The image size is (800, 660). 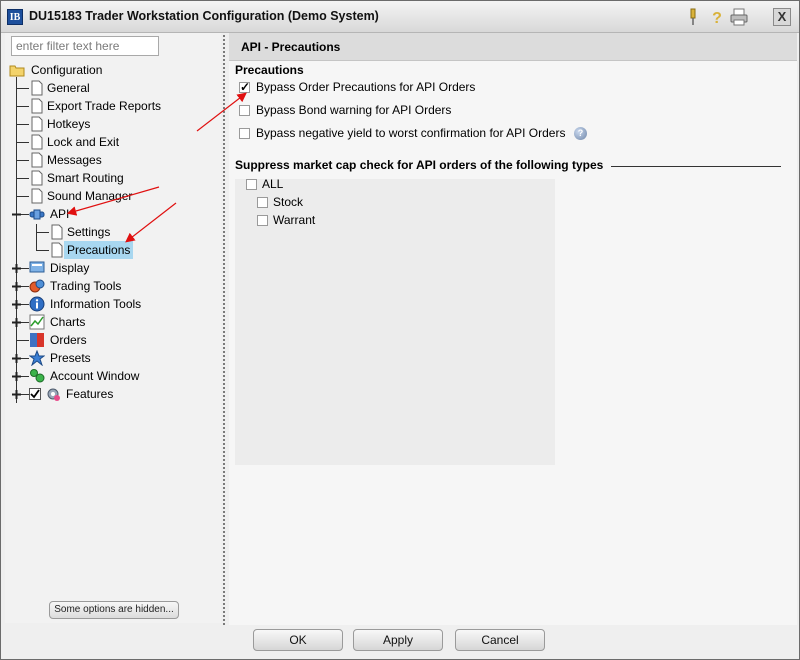 I want to click on tree-item-label: Features, so click(x=90, y=394).